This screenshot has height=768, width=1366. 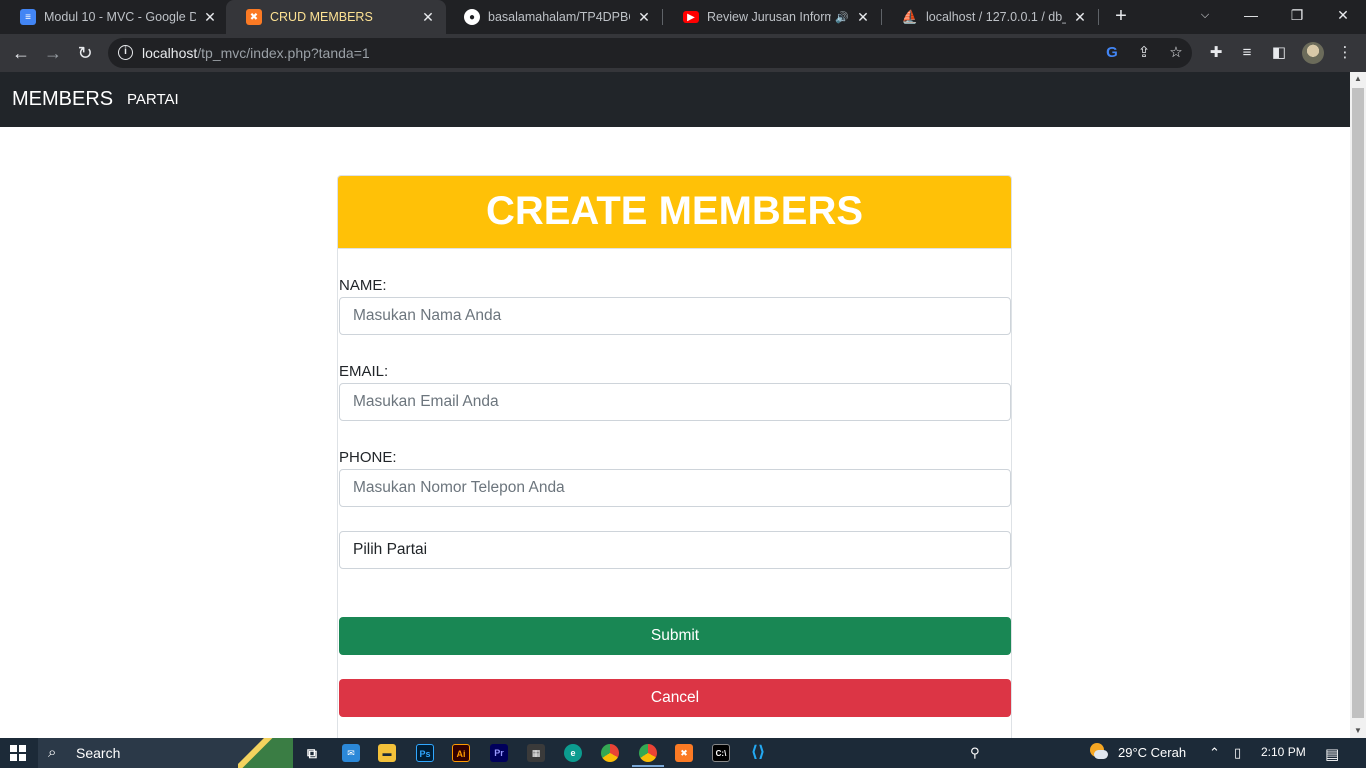 What do you see at coordinates (461, 753) in the screenshot?
I see `illustrator-icon: Ai` at bounding box center [461, 753].